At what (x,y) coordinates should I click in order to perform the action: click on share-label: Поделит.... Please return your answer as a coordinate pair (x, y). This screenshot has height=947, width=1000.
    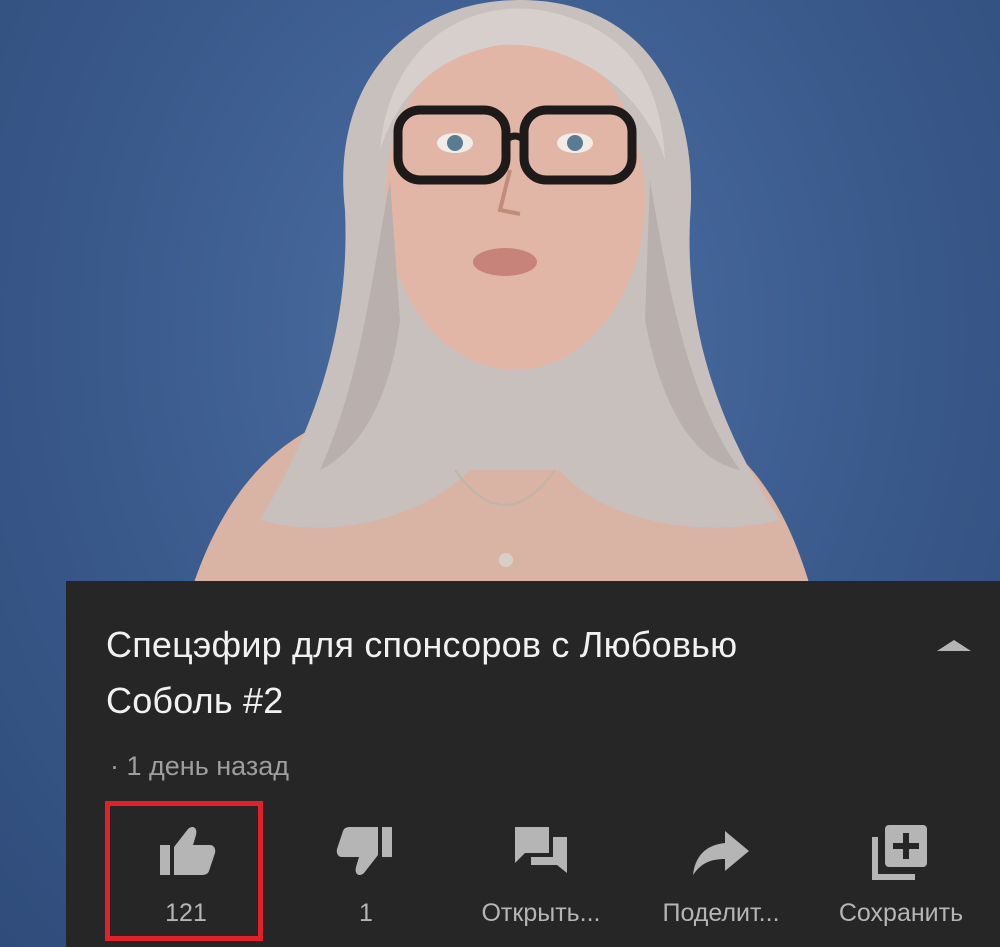
    Looking at the image, I should click on (721, 913).